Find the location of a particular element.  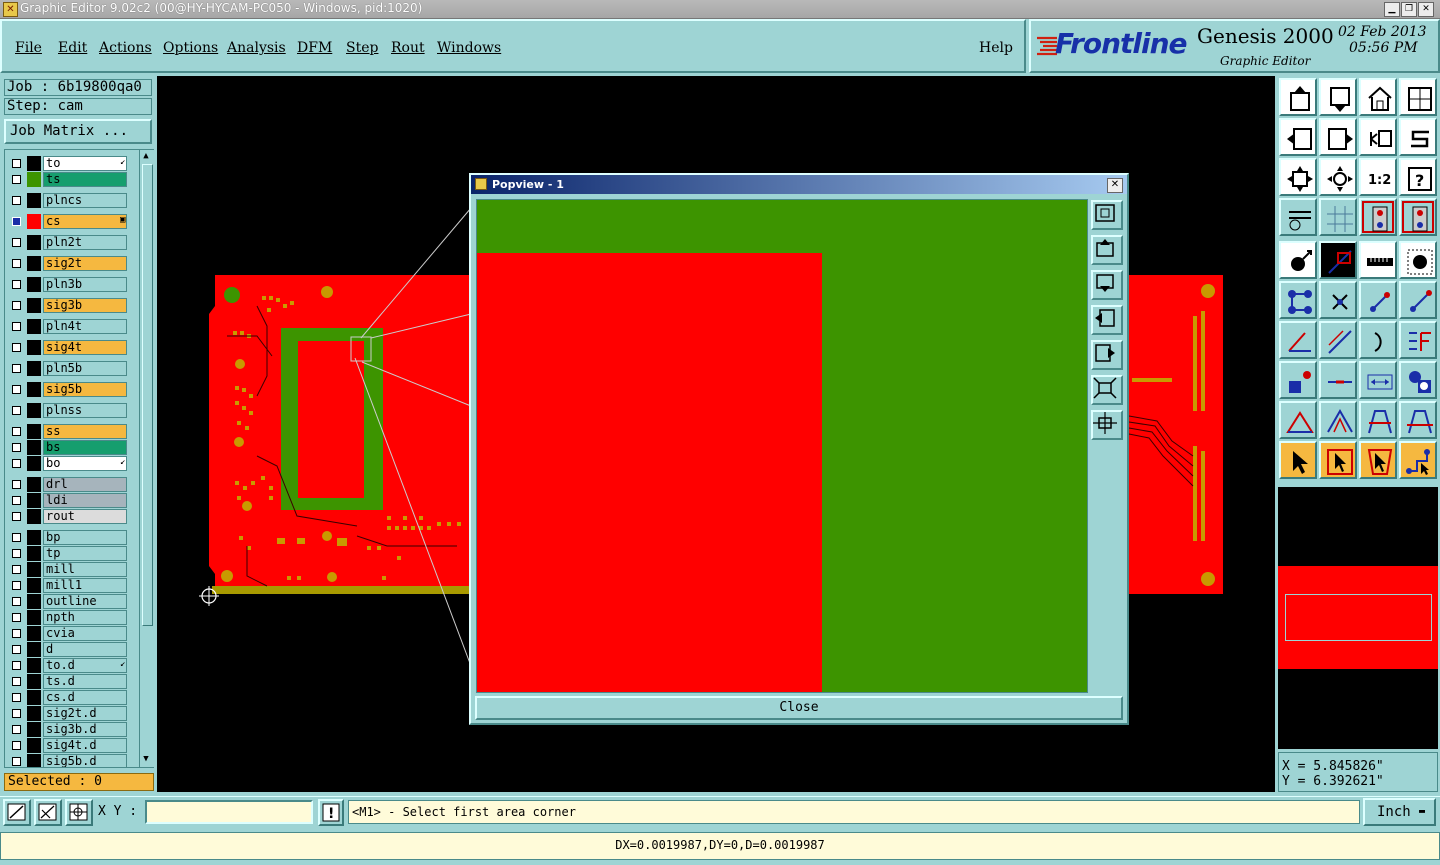

settings-icon is located at coordinates (1298, 217).